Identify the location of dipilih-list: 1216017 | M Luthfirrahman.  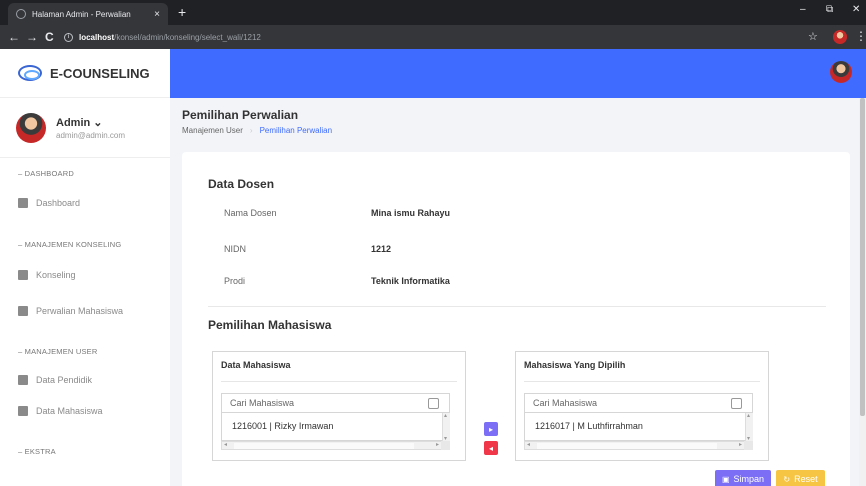
(638, 427).